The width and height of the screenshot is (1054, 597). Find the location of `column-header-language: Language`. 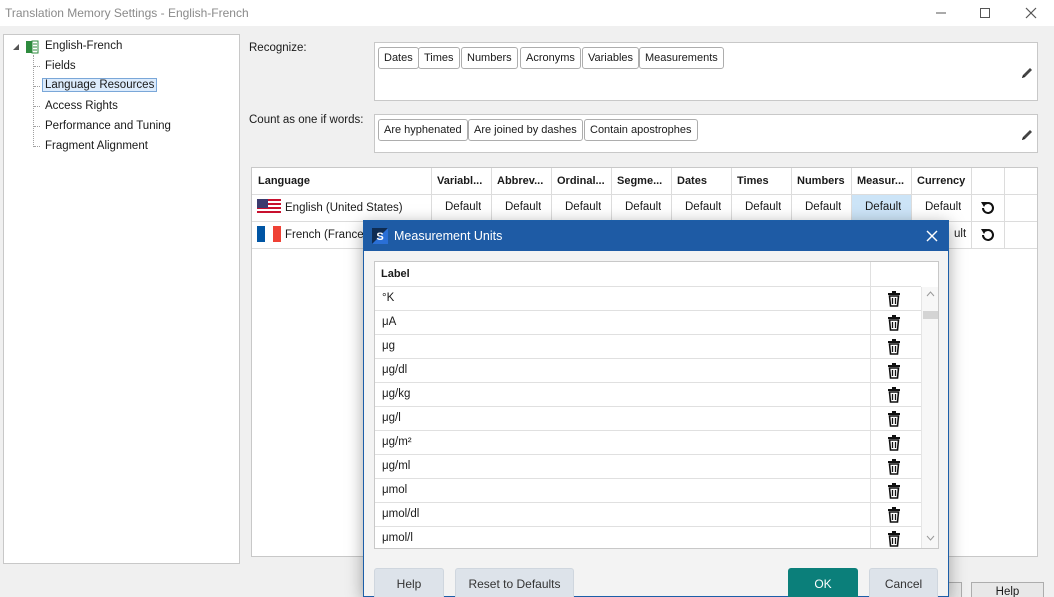

column-header-language: Language is located at coordinates (343, 181).